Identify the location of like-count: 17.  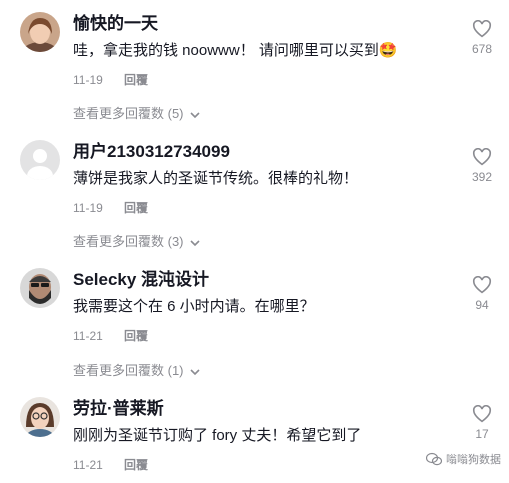
(482, 434).